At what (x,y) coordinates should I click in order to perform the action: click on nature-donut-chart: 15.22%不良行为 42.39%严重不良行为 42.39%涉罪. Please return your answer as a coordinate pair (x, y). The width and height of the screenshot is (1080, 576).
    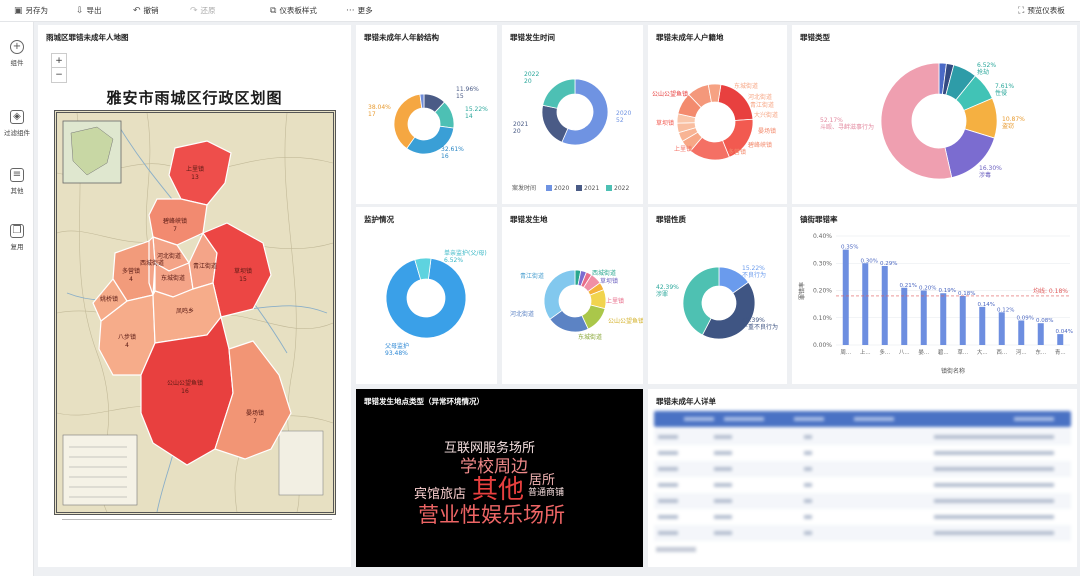
    Looking at the image, I should click on (717, 295).